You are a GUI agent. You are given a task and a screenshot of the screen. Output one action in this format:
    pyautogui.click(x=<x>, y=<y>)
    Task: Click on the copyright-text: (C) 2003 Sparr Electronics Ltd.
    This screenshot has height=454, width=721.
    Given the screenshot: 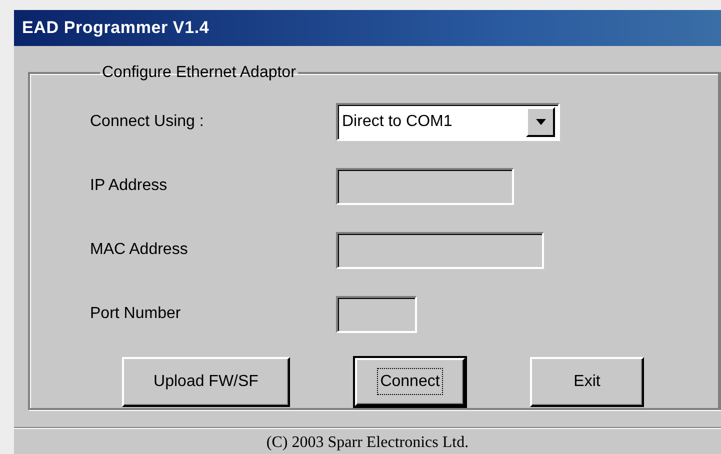 What is the action you would take?
    pyautogui.click(x=367, y=443)
    